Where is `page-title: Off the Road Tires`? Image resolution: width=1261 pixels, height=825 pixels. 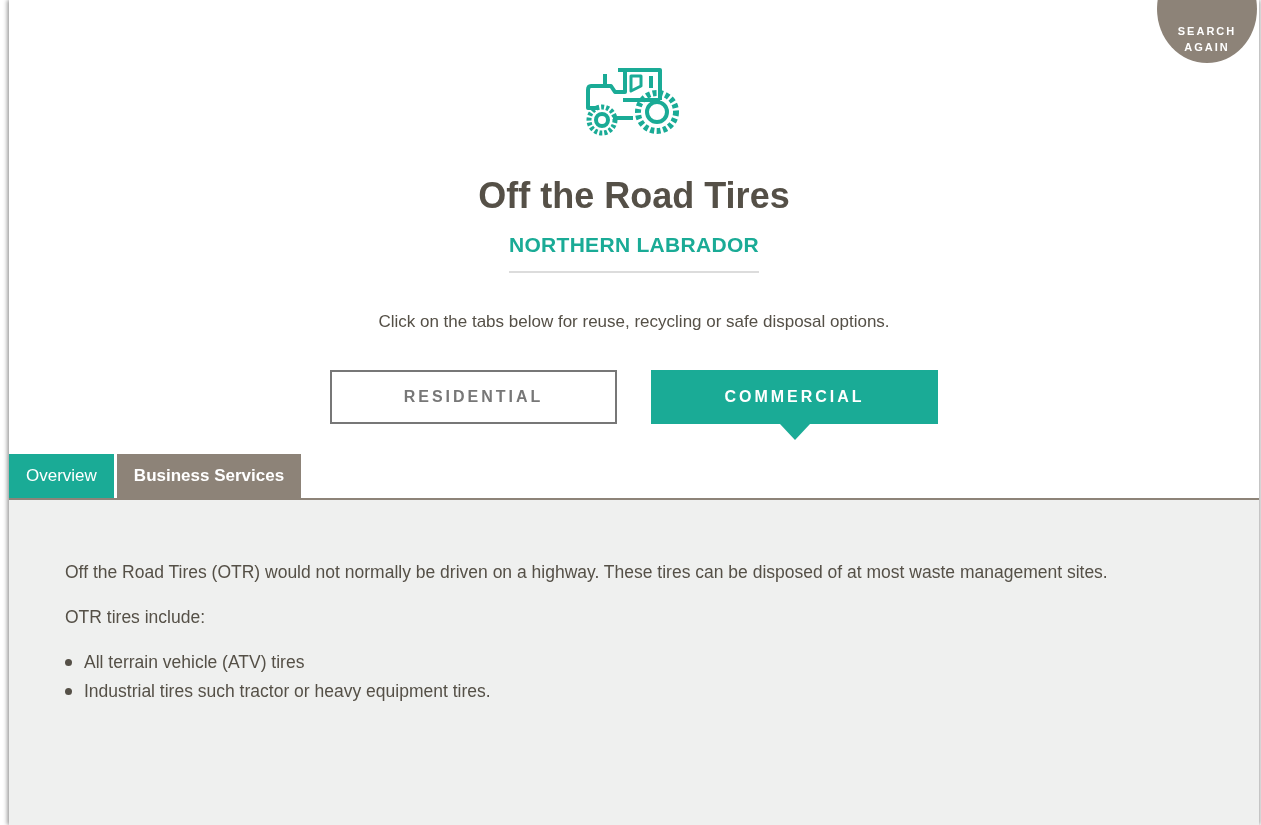 page-title: Off the Road Tires is located at coordinates (634, 196).